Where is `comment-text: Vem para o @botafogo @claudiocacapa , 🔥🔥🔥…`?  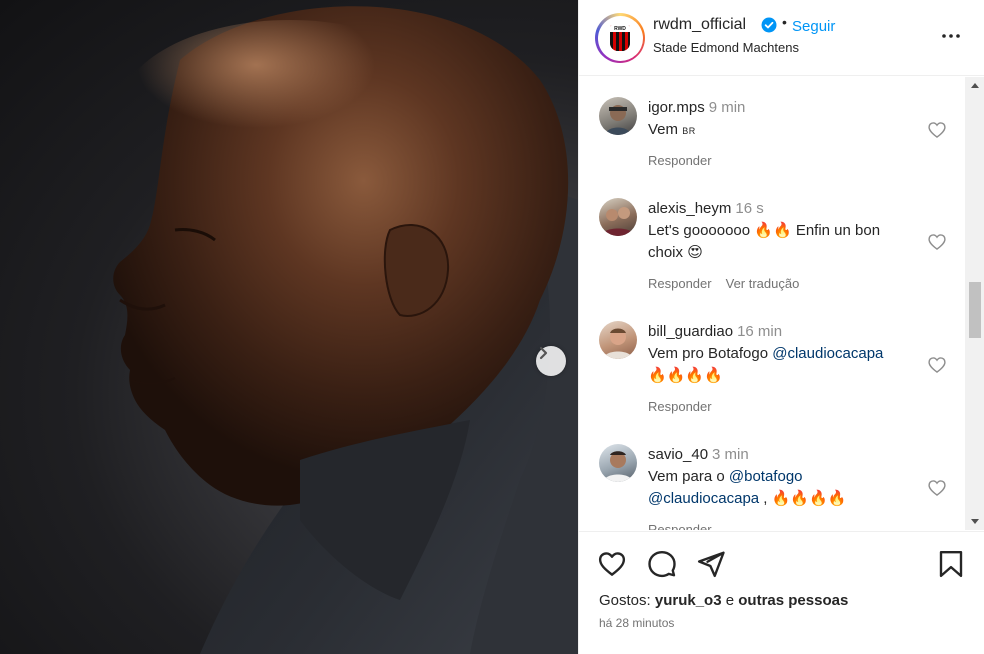 comment-text: Vem para o @botafogo @claudiocacapa , 🔥🔥🔥… is located at coordinates (747, 487).